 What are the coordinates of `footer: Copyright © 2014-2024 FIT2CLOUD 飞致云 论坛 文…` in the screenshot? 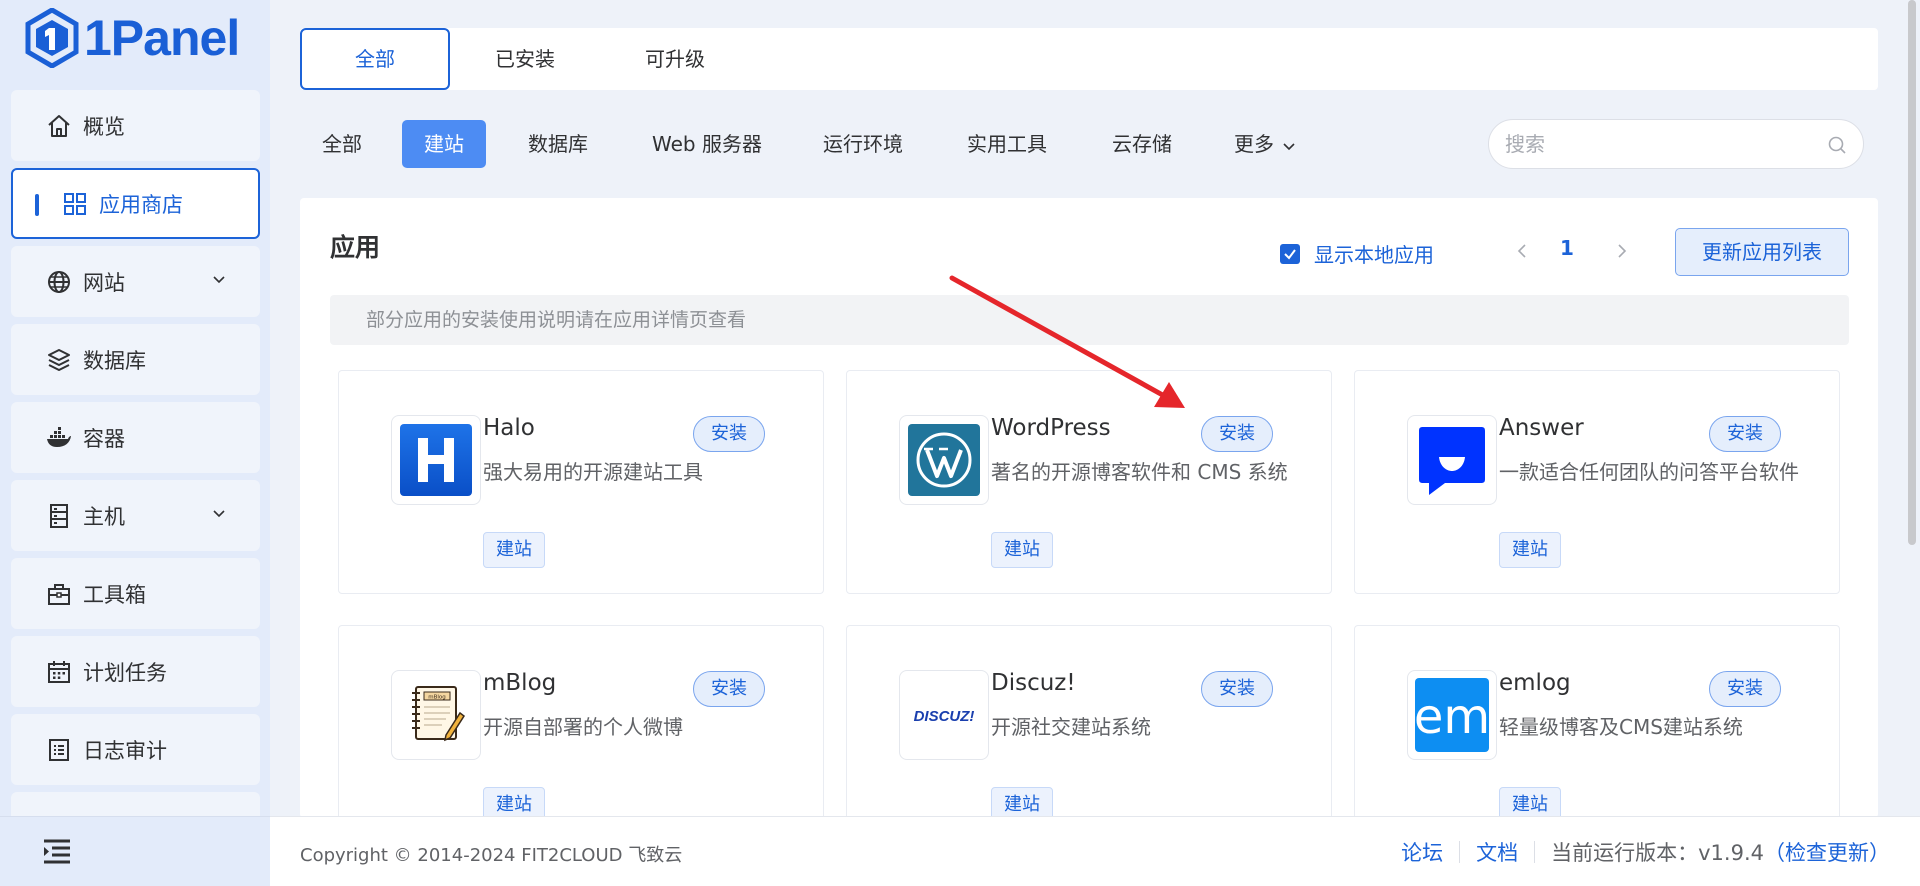 It's located at (1095, 851).